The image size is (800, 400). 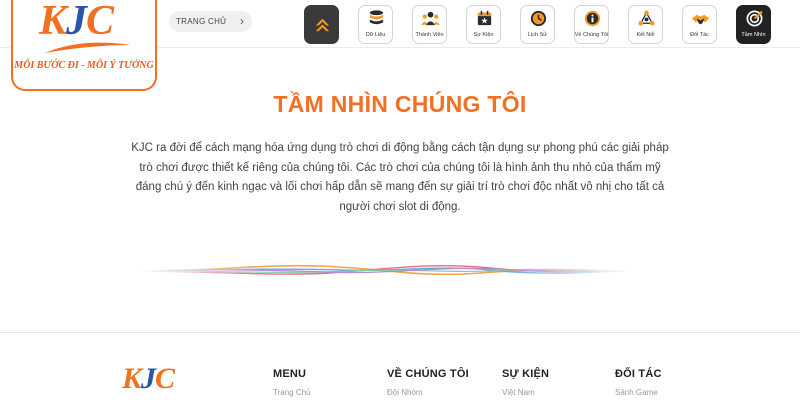 I want to click on footer-link: Việt Nam, so click(x=525, y=392).